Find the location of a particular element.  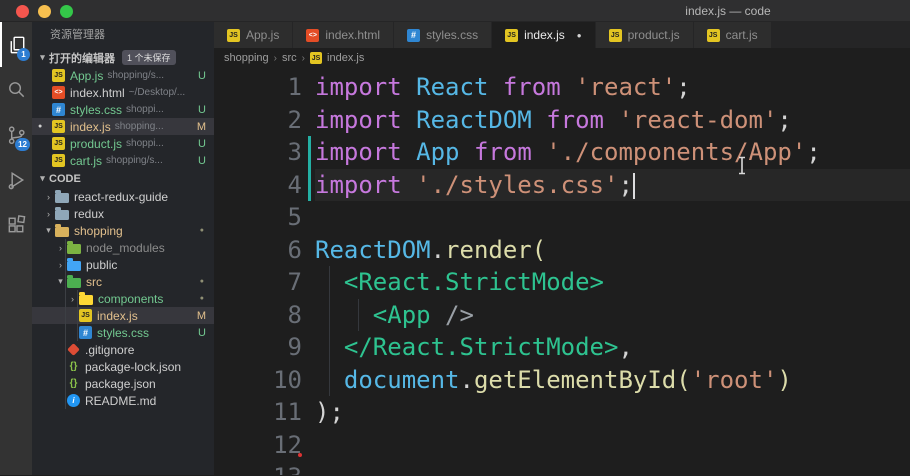

line-number: 5 is located at coordinates (294, 217).